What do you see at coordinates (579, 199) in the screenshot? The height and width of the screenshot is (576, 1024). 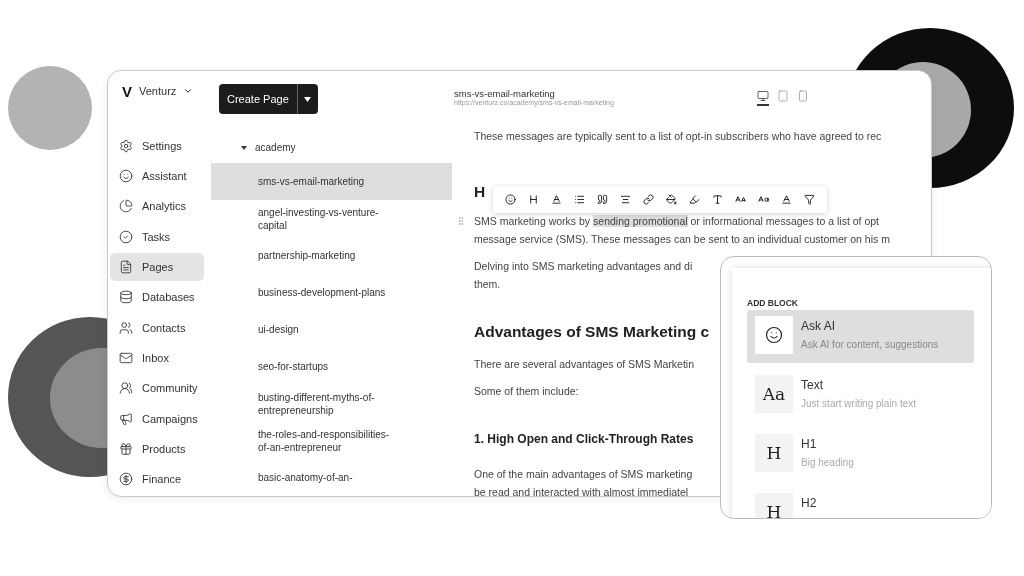 I see `list-icon` at bounding box center [579, 199].